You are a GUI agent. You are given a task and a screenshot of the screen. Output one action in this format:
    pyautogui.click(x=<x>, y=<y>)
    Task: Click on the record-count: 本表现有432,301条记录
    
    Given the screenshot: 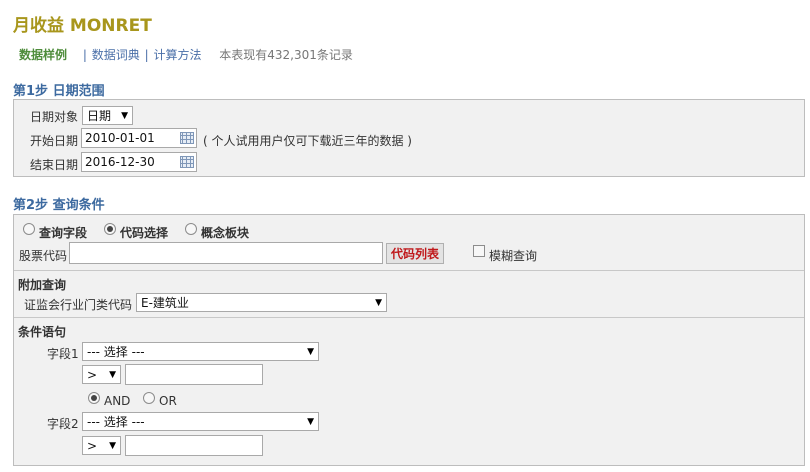 What is the action you would take?
    pyautogui.click(x=286, y=55)
    